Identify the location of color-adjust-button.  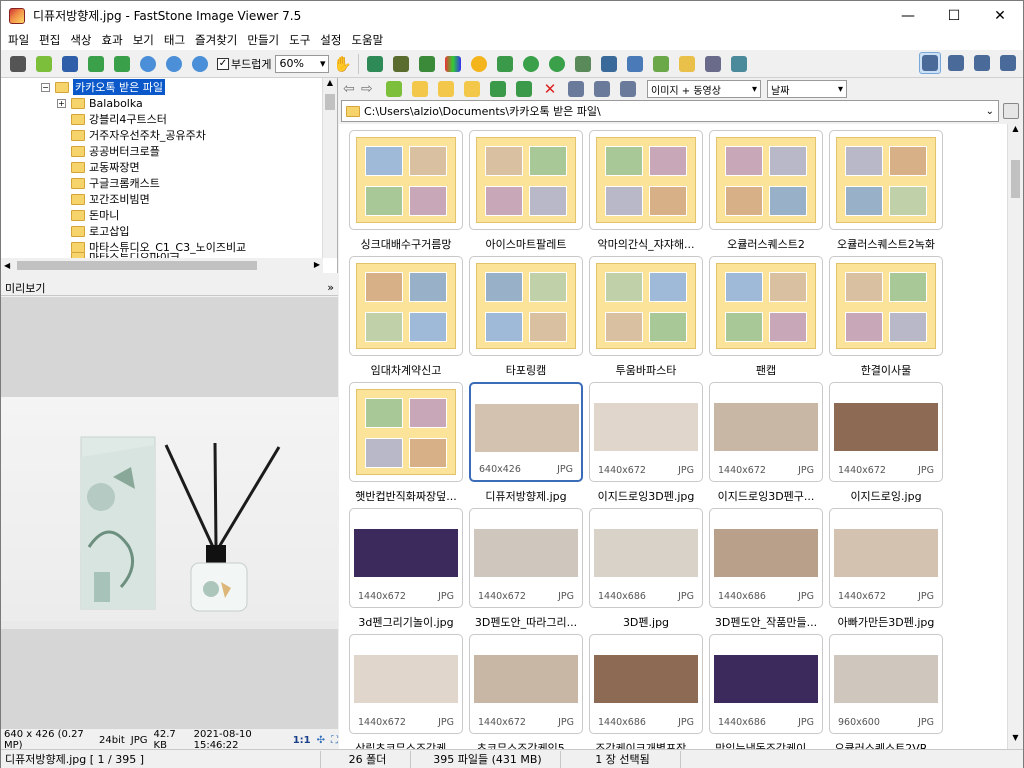
(453, 64).